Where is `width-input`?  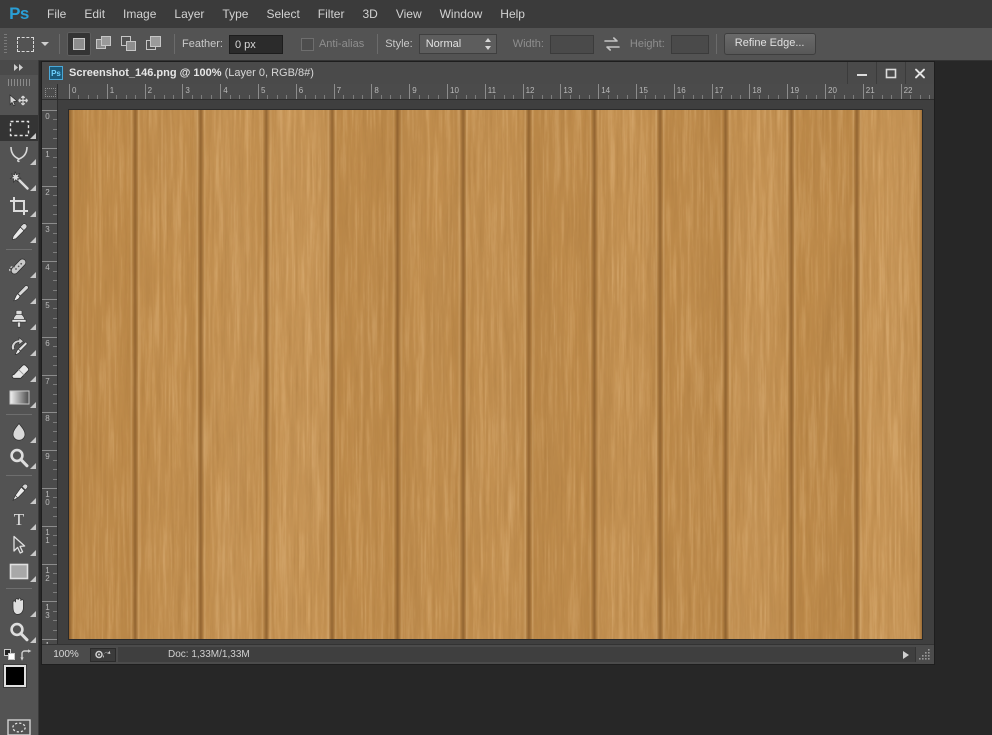 width-input is located at coordinates (571, 44).